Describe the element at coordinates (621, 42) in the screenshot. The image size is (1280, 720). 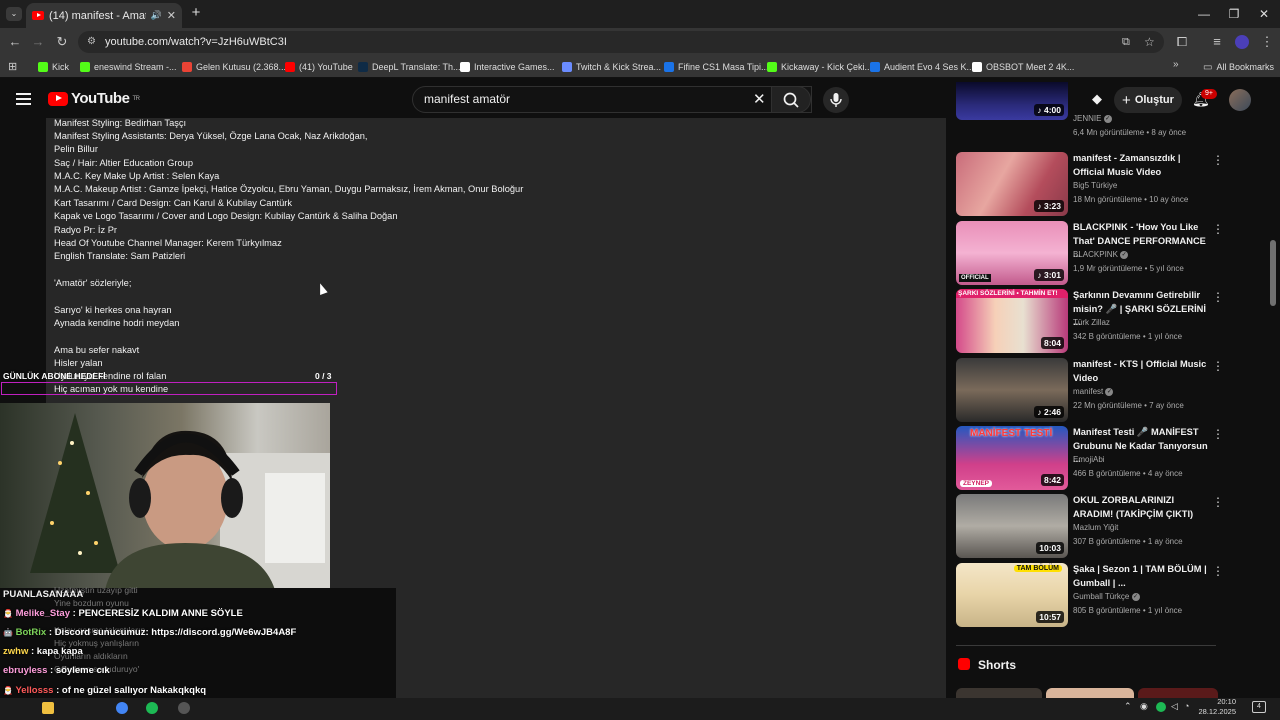
I see `address-bar: ⚙ youtube.com/watch?v=JzH6uWBtC3I ⧉ ☆` at that location.